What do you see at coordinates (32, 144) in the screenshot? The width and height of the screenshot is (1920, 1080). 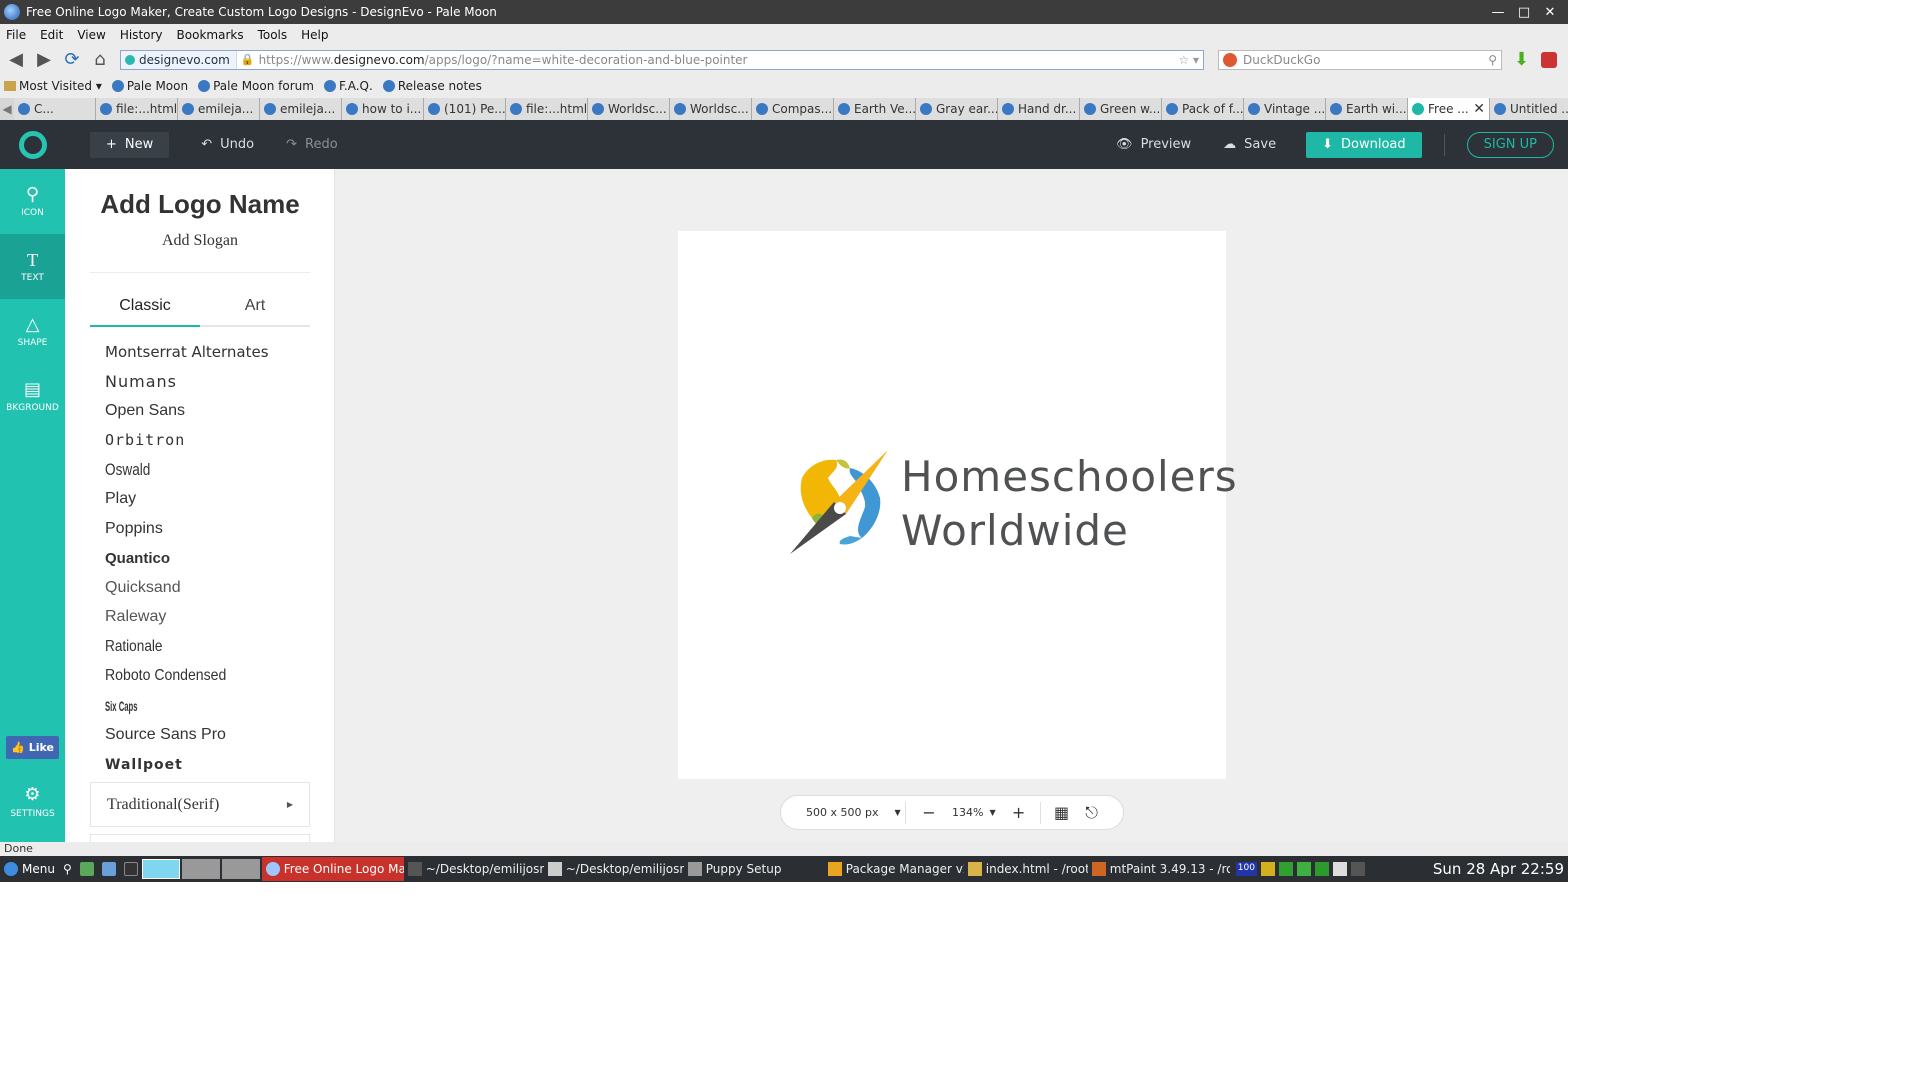 I see `designevo-logo` at bounding box center [32, 144].